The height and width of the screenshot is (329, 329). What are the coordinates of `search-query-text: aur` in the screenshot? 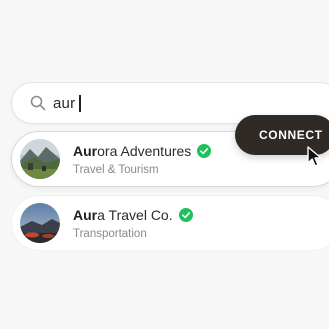 It's located at (64, 103).